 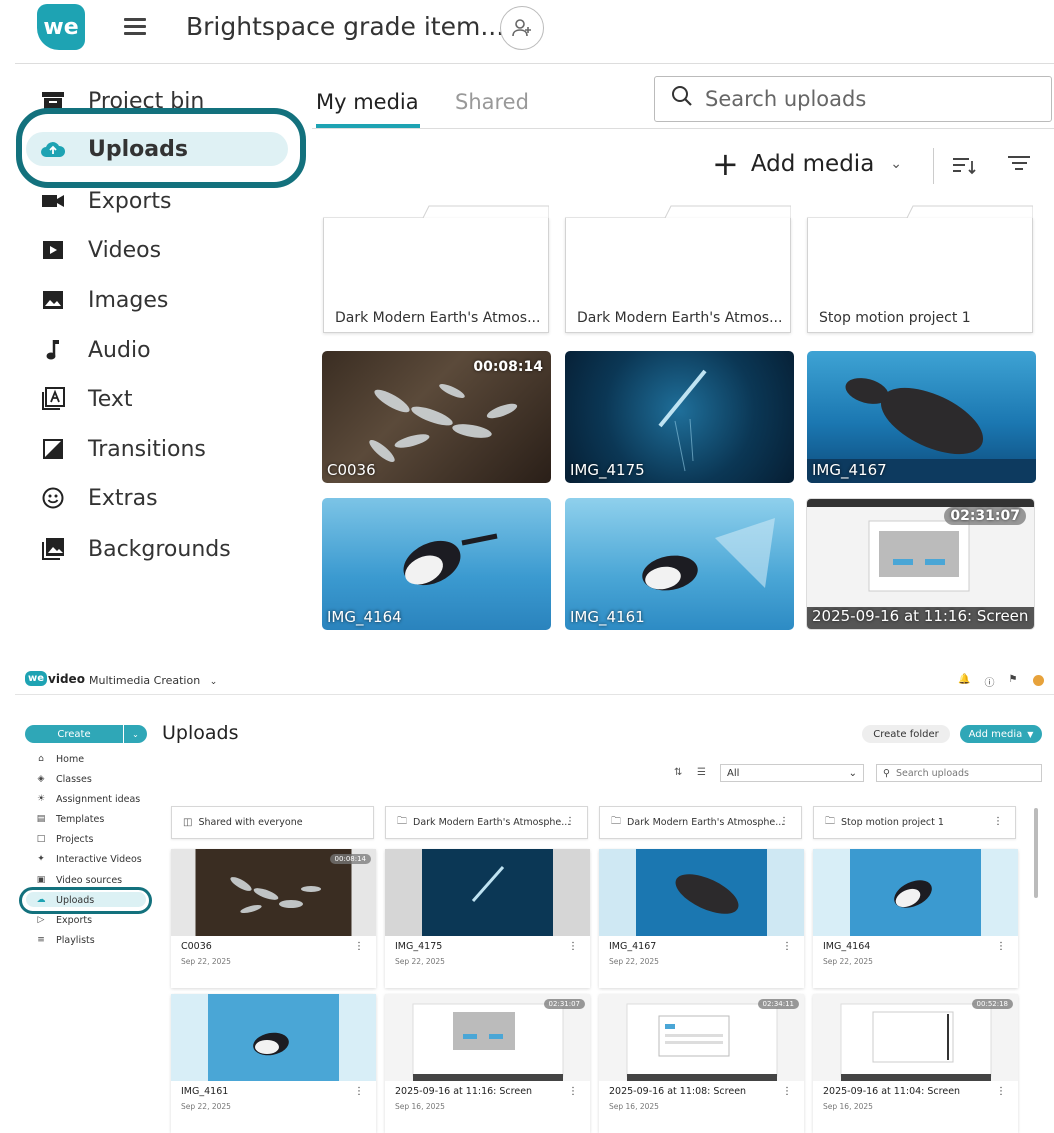 I want to click on media-label: IMG_4161, so click(x=607, y=617).